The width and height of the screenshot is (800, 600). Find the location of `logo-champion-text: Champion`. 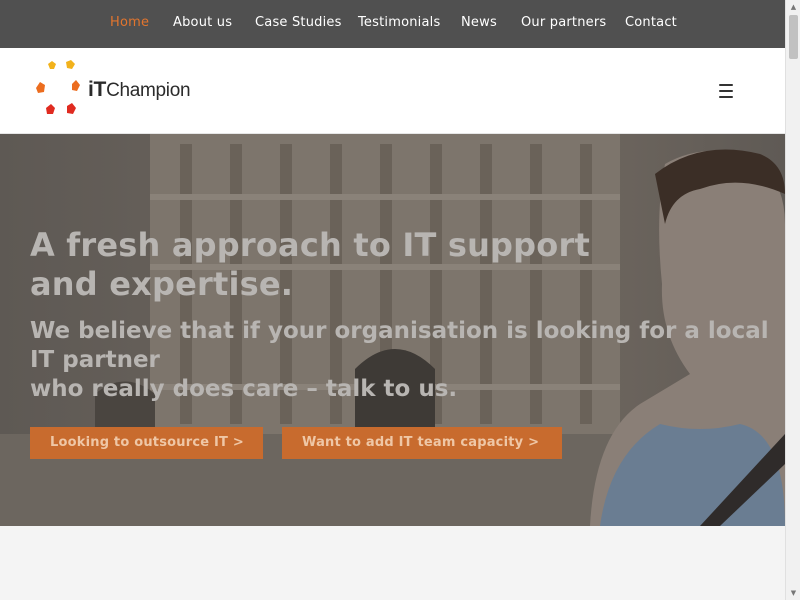

logo-champion-text: Champion is located at coordinates (148, 90).